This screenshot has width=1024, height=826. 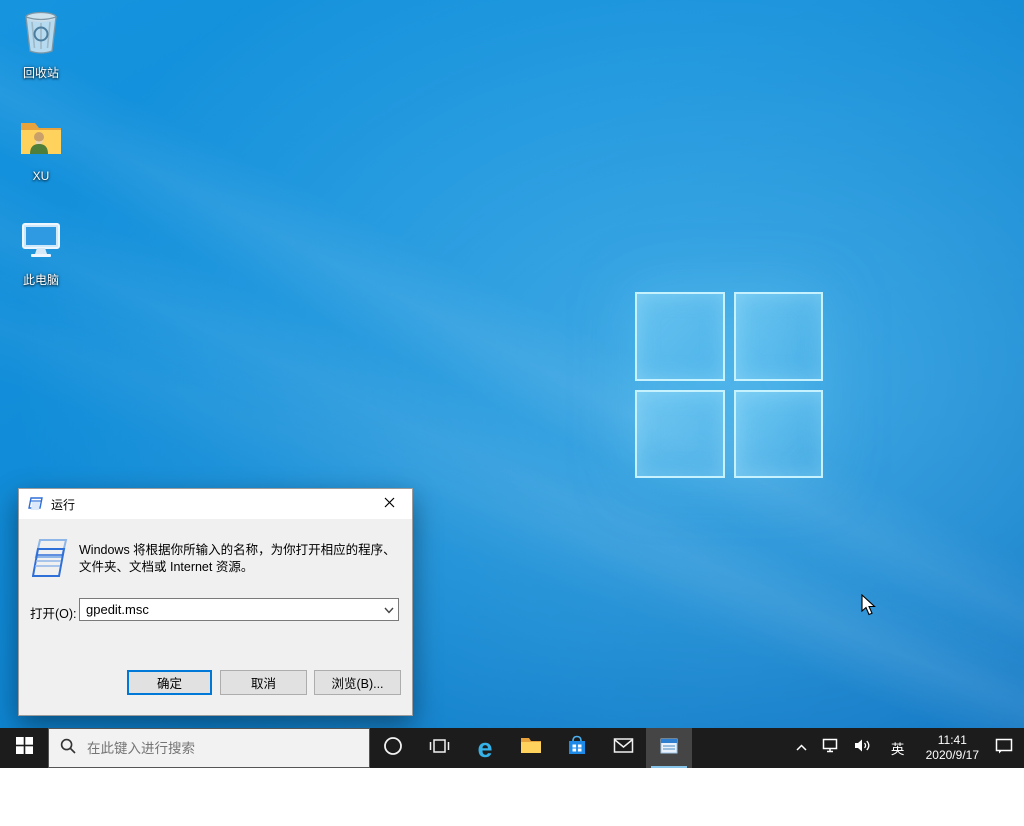 I want to click on volume-button, so click(x=863, y=748).